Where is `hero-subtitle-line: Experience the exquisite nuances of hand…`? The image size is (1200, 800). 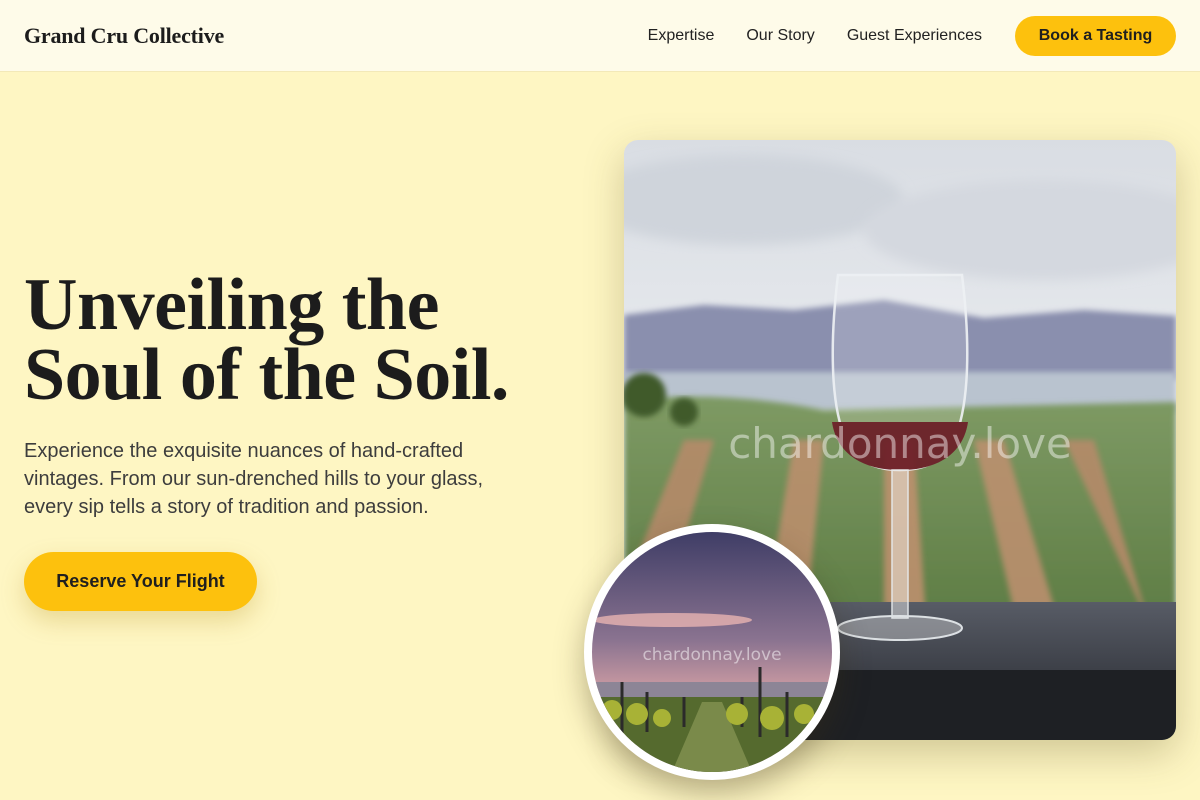 hero-subtitle-line: Experience the exquisite nuances of hand… is located at coordinates (244, 451).